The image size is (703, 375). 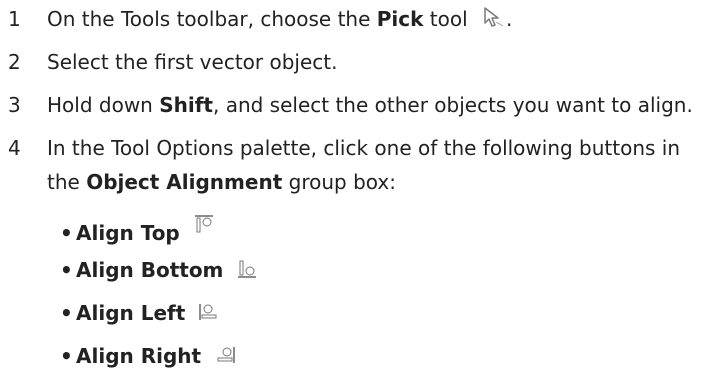 What do you see at coordinates (159, 271) in the screenshot?
I see `option-align-bottom: • Align Bottom` at bounding box center [159, 271].